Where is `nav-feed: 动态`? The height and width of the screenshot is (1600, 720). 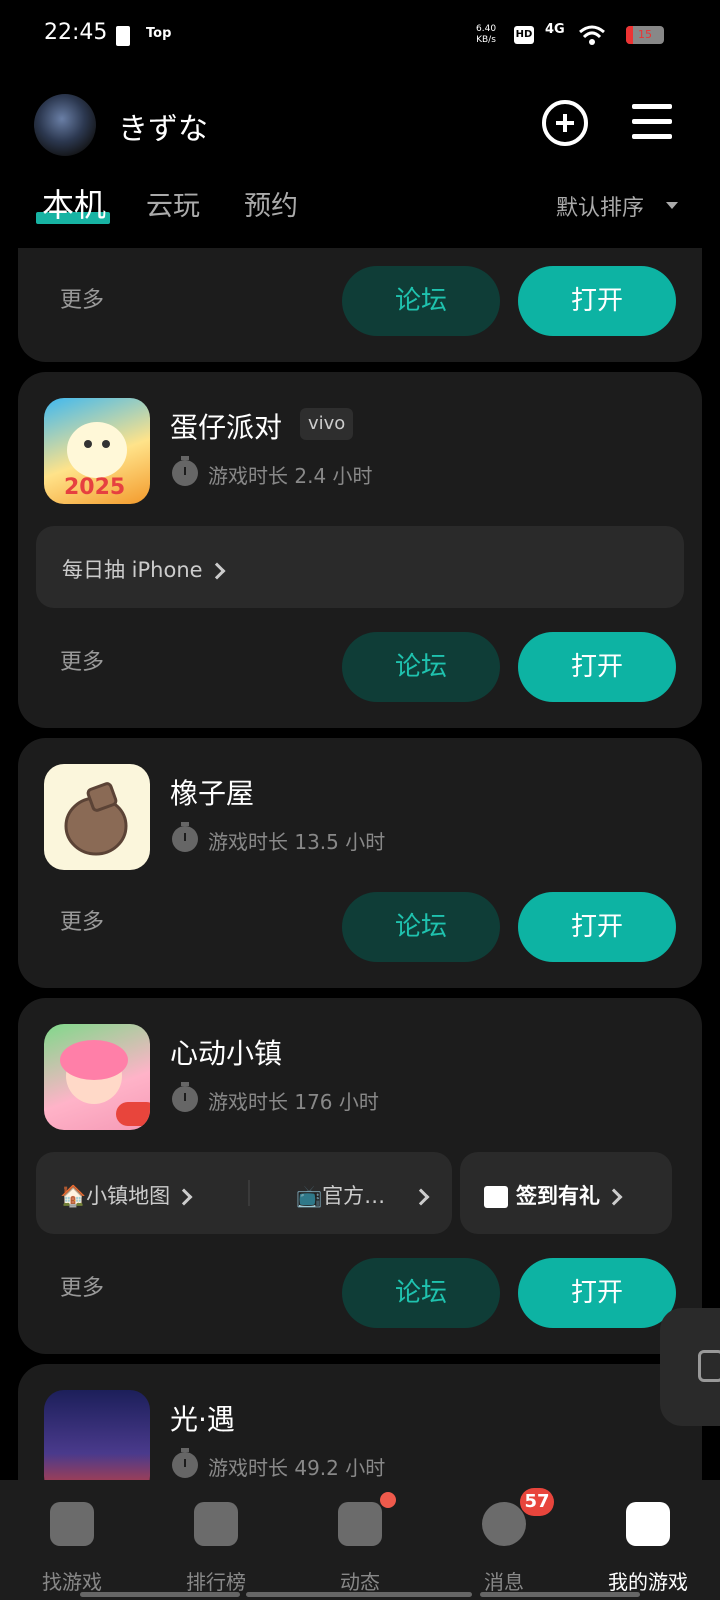 nav-feed: 动态 is located at coordinates (360, 1540).